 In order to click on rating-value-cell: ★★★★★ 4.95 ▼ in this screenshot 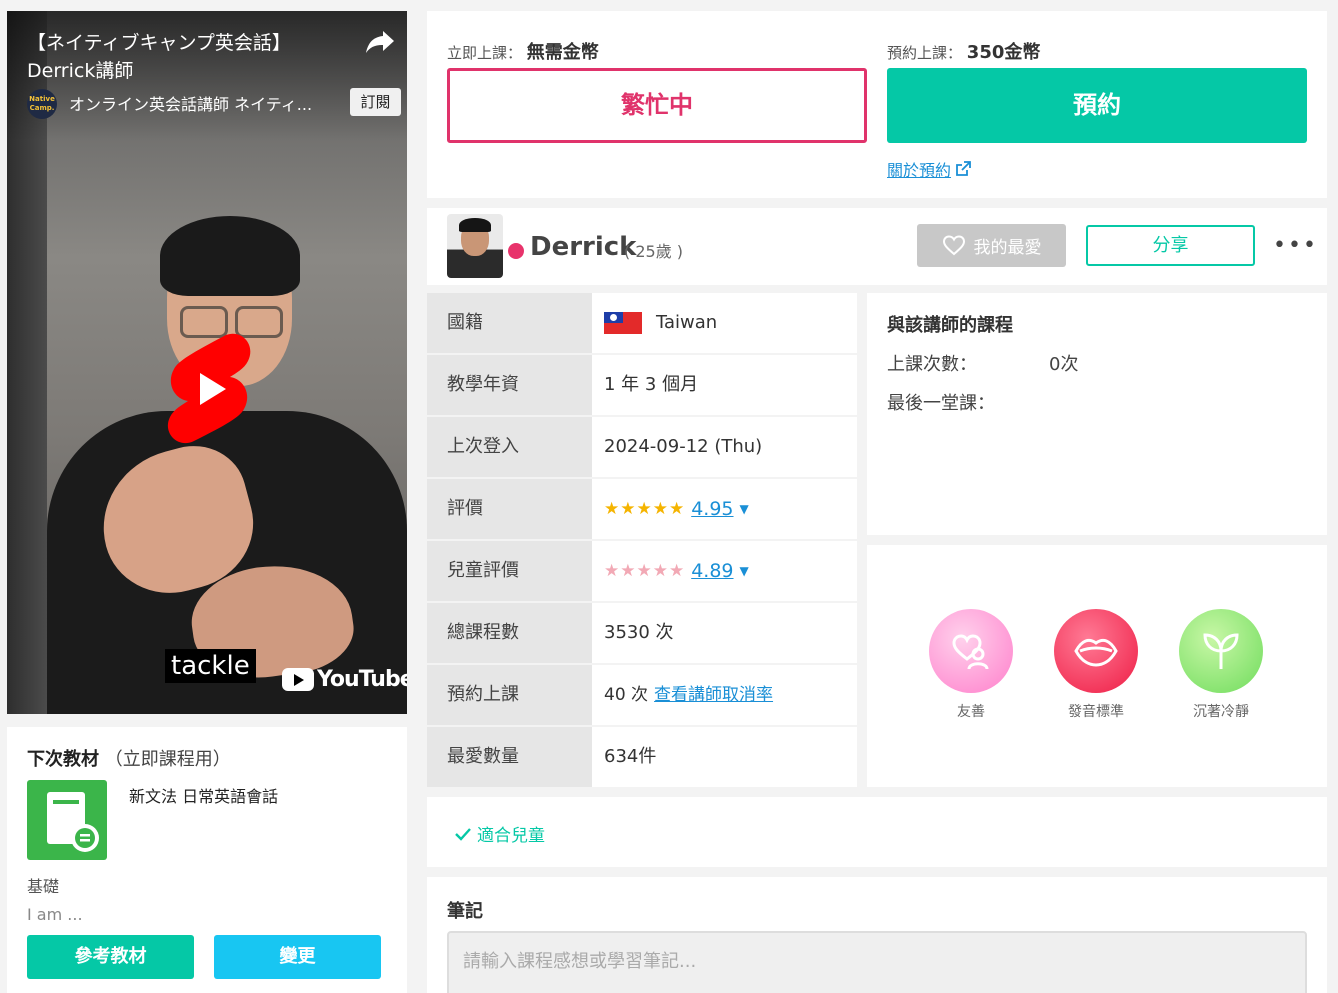, I will do `click(724, 509)`.